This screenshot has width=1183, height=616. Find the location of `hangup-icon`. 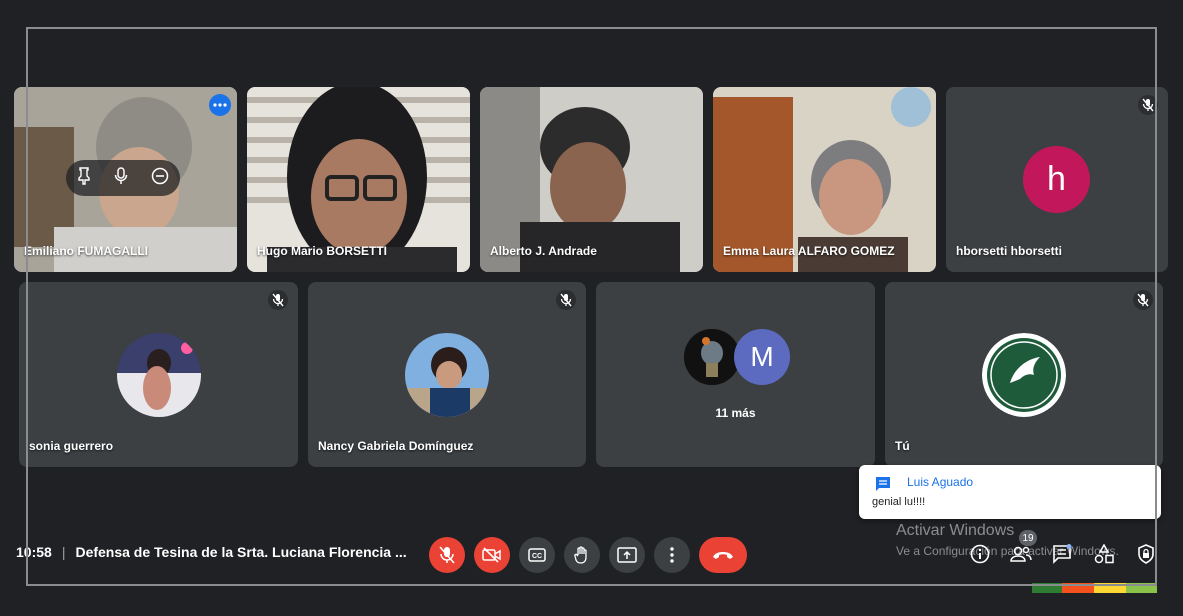

hangup-icon is located at coordinates (723, 555).